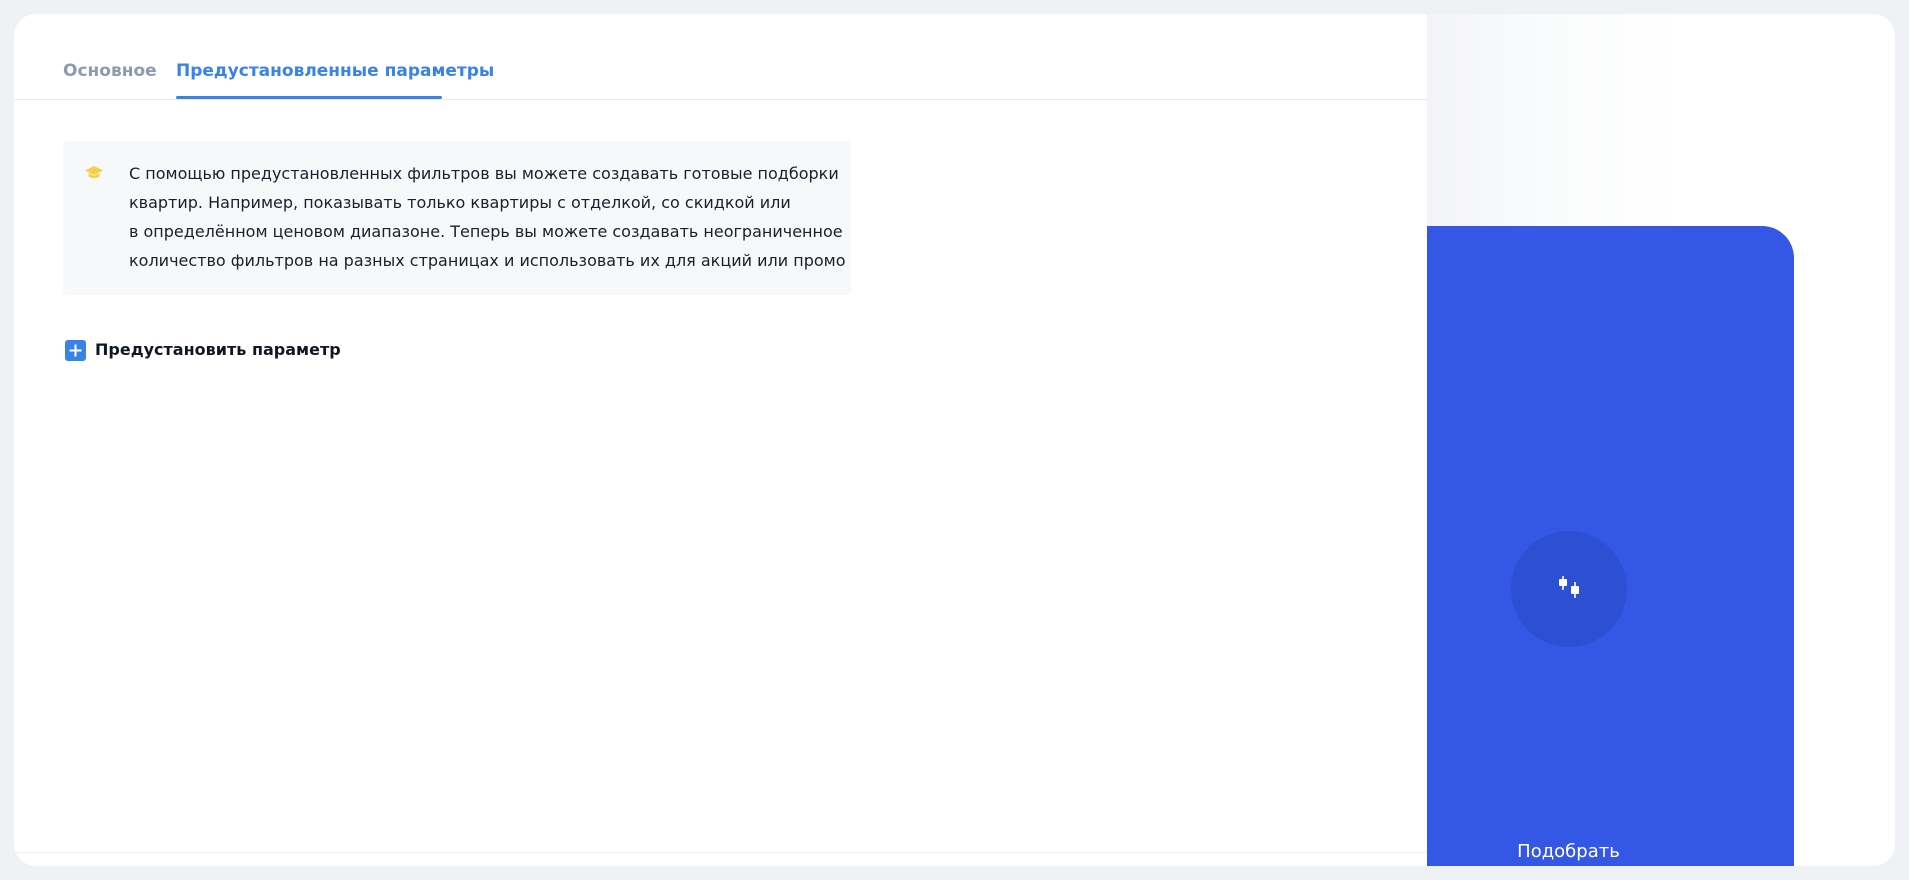  Describe the element at coordinates (309, 97) in the screenshot. I see `active-tab-indicator` at that location.